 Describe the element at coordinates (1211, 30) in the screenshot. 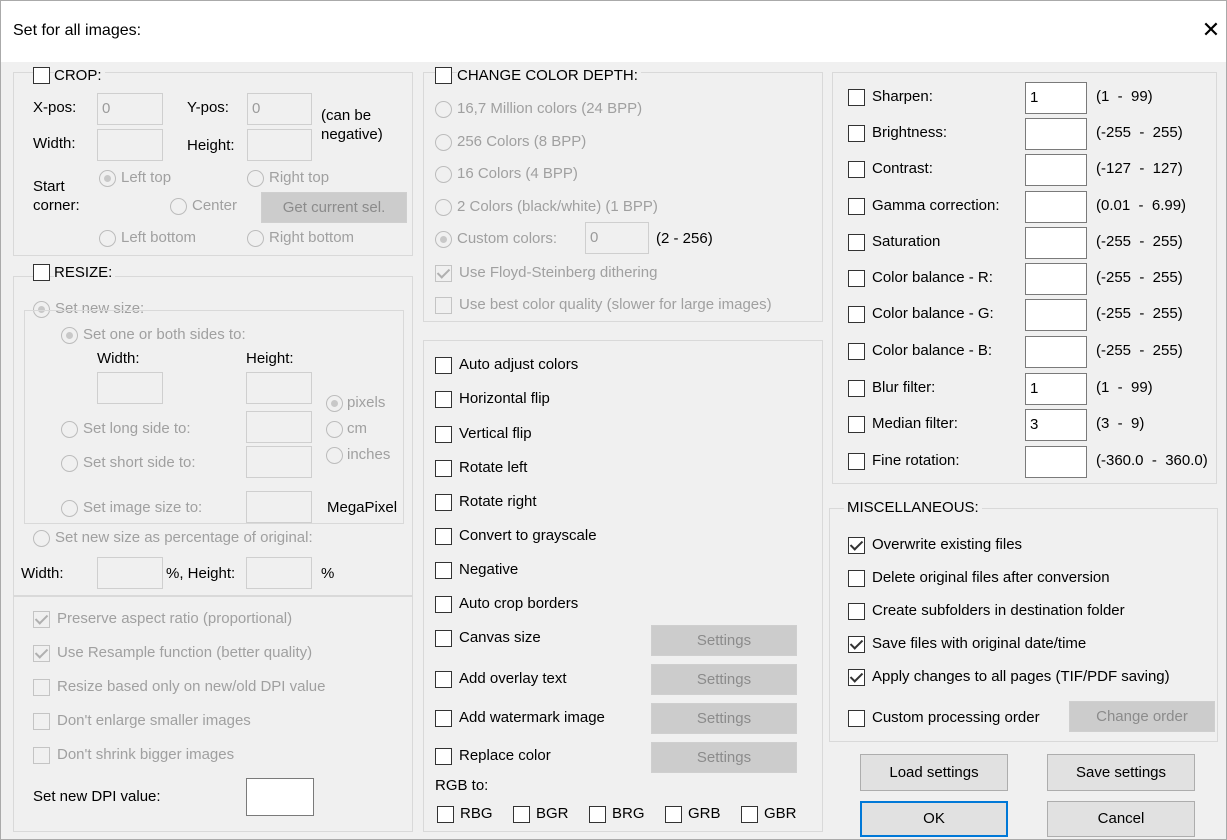

I see `close-icon: ✕` at that location.